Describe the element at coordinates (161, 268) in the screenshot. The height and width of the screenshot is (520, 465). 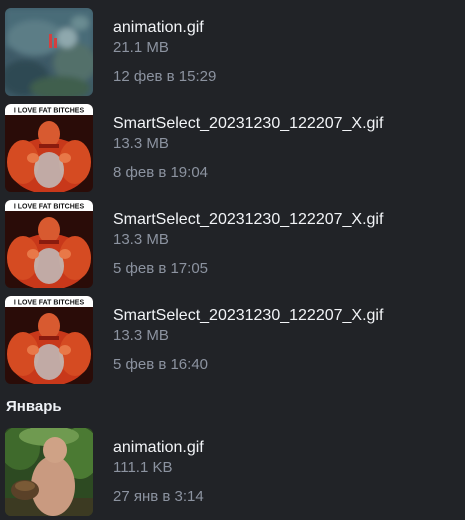
I see `file-date: 5 фев в 17:05` at that location.